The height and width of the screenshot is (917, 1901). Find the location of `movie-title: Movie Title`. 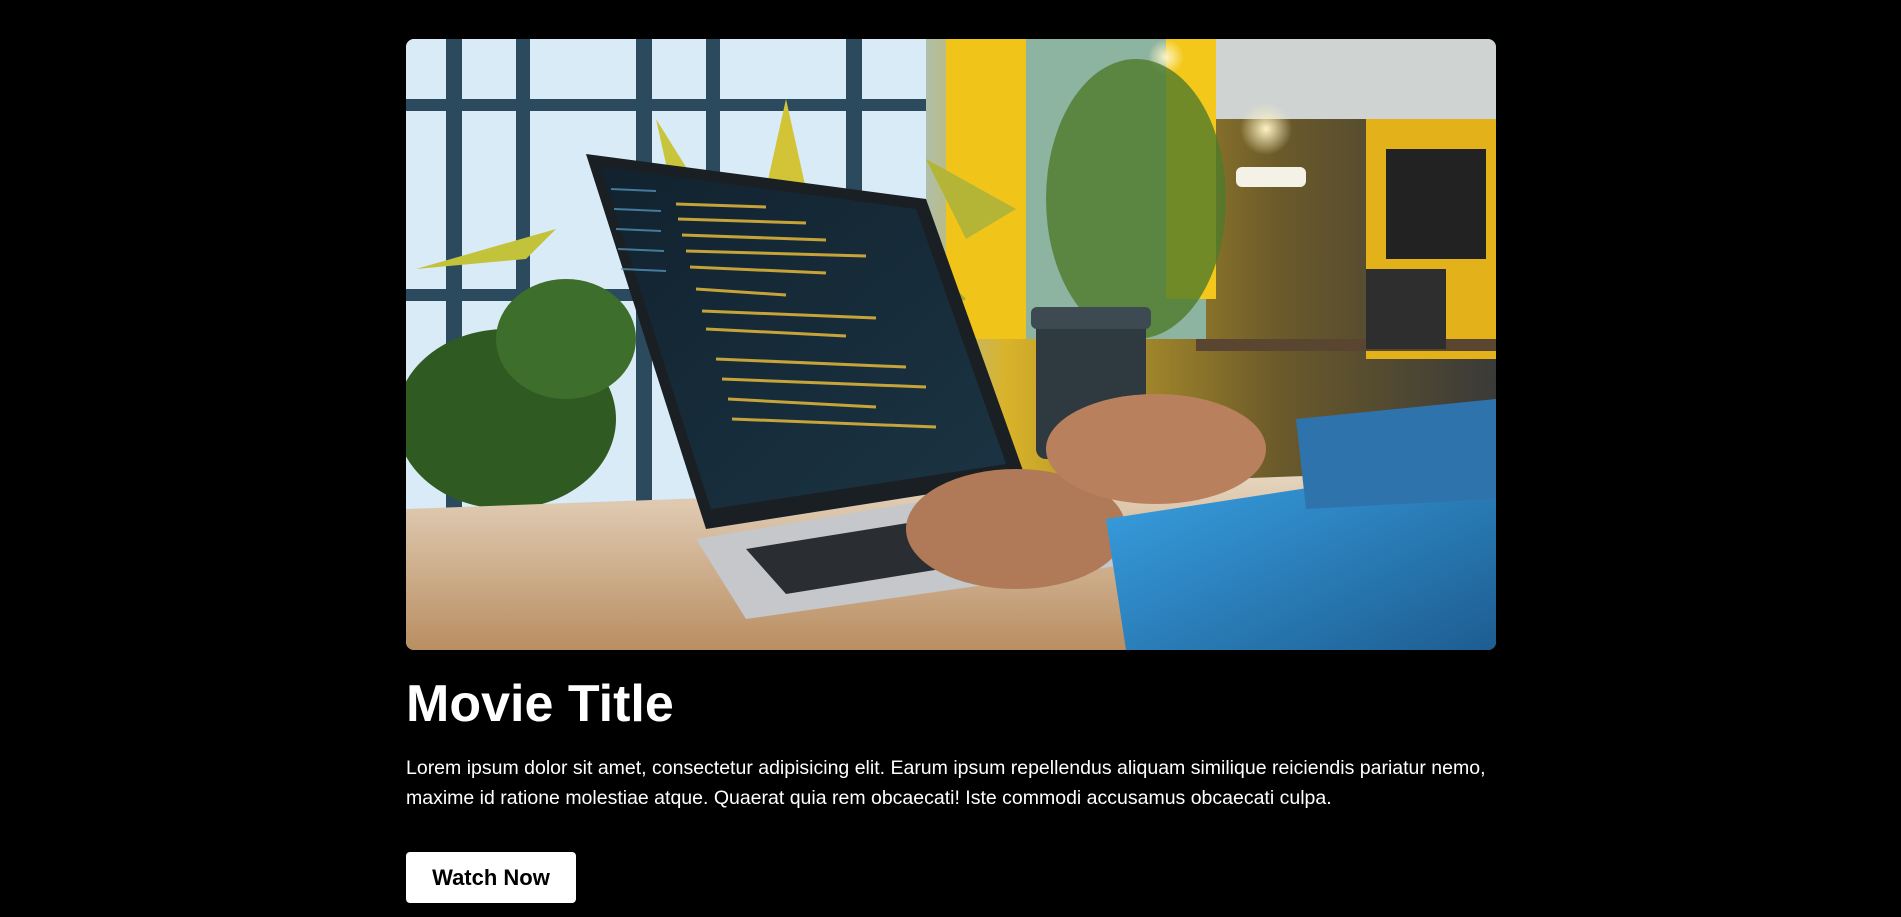

movie-title: Movie Title is located at coordinates (540, 704).